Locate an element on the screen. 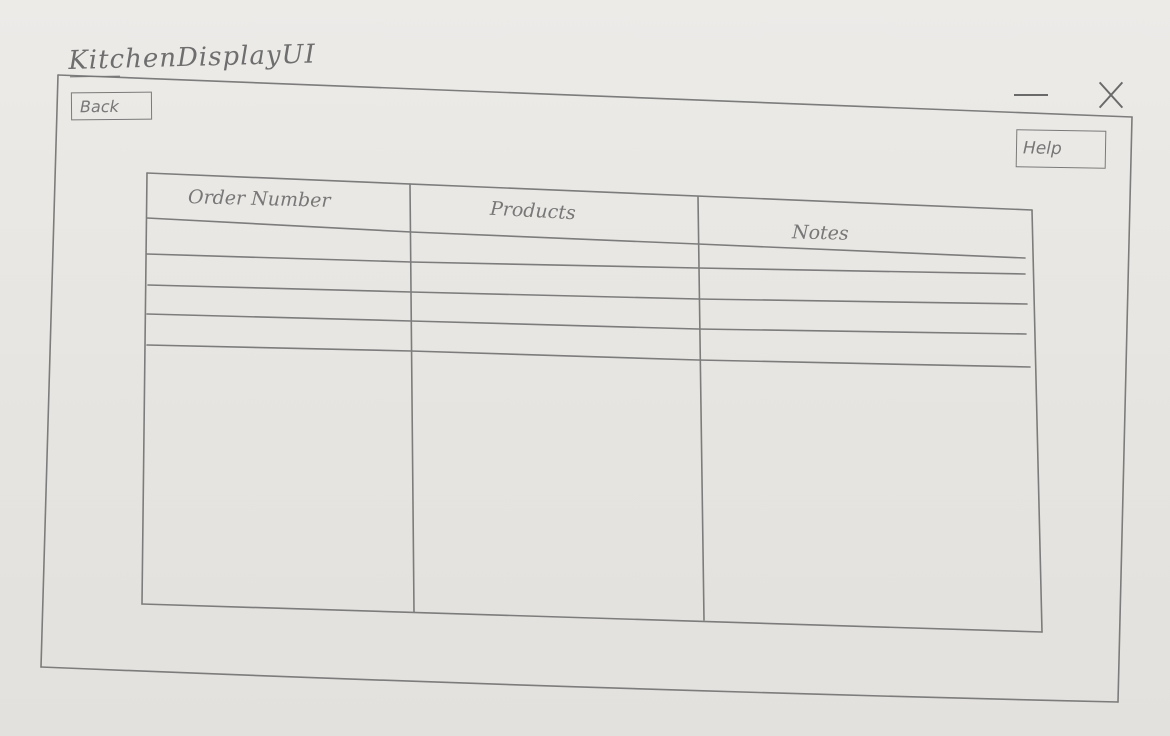 This screenshot has width=1170, height=736. help-button: Help is located at coordinates (1061, 149).